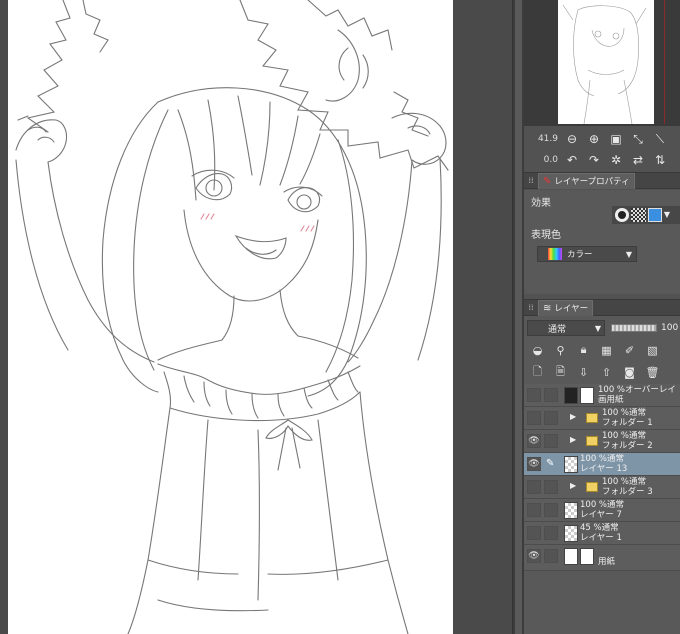 This screenshot has height=634, width=680. Describe the element at coordinates (660, 139) in the screenshot. I see `flip-icon: ⟍` at that location.